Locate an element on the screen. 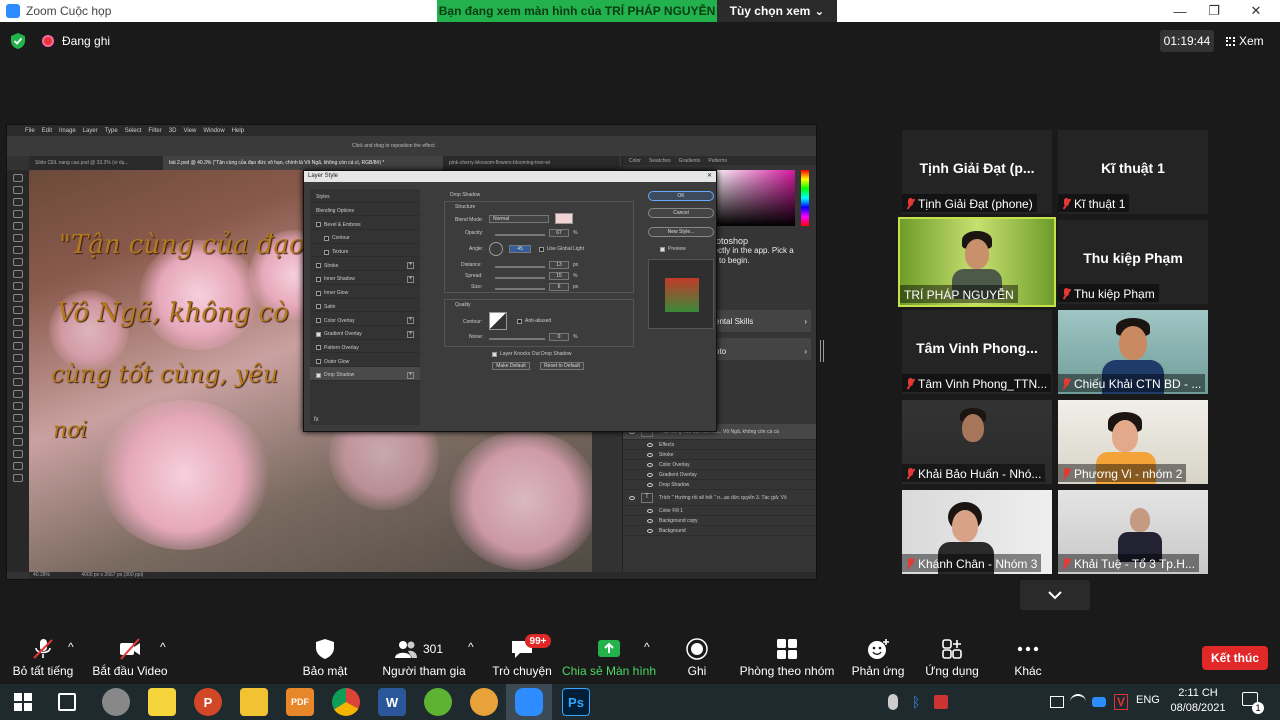  ps-menu-item: Filter is located at coordinates (154, 131).